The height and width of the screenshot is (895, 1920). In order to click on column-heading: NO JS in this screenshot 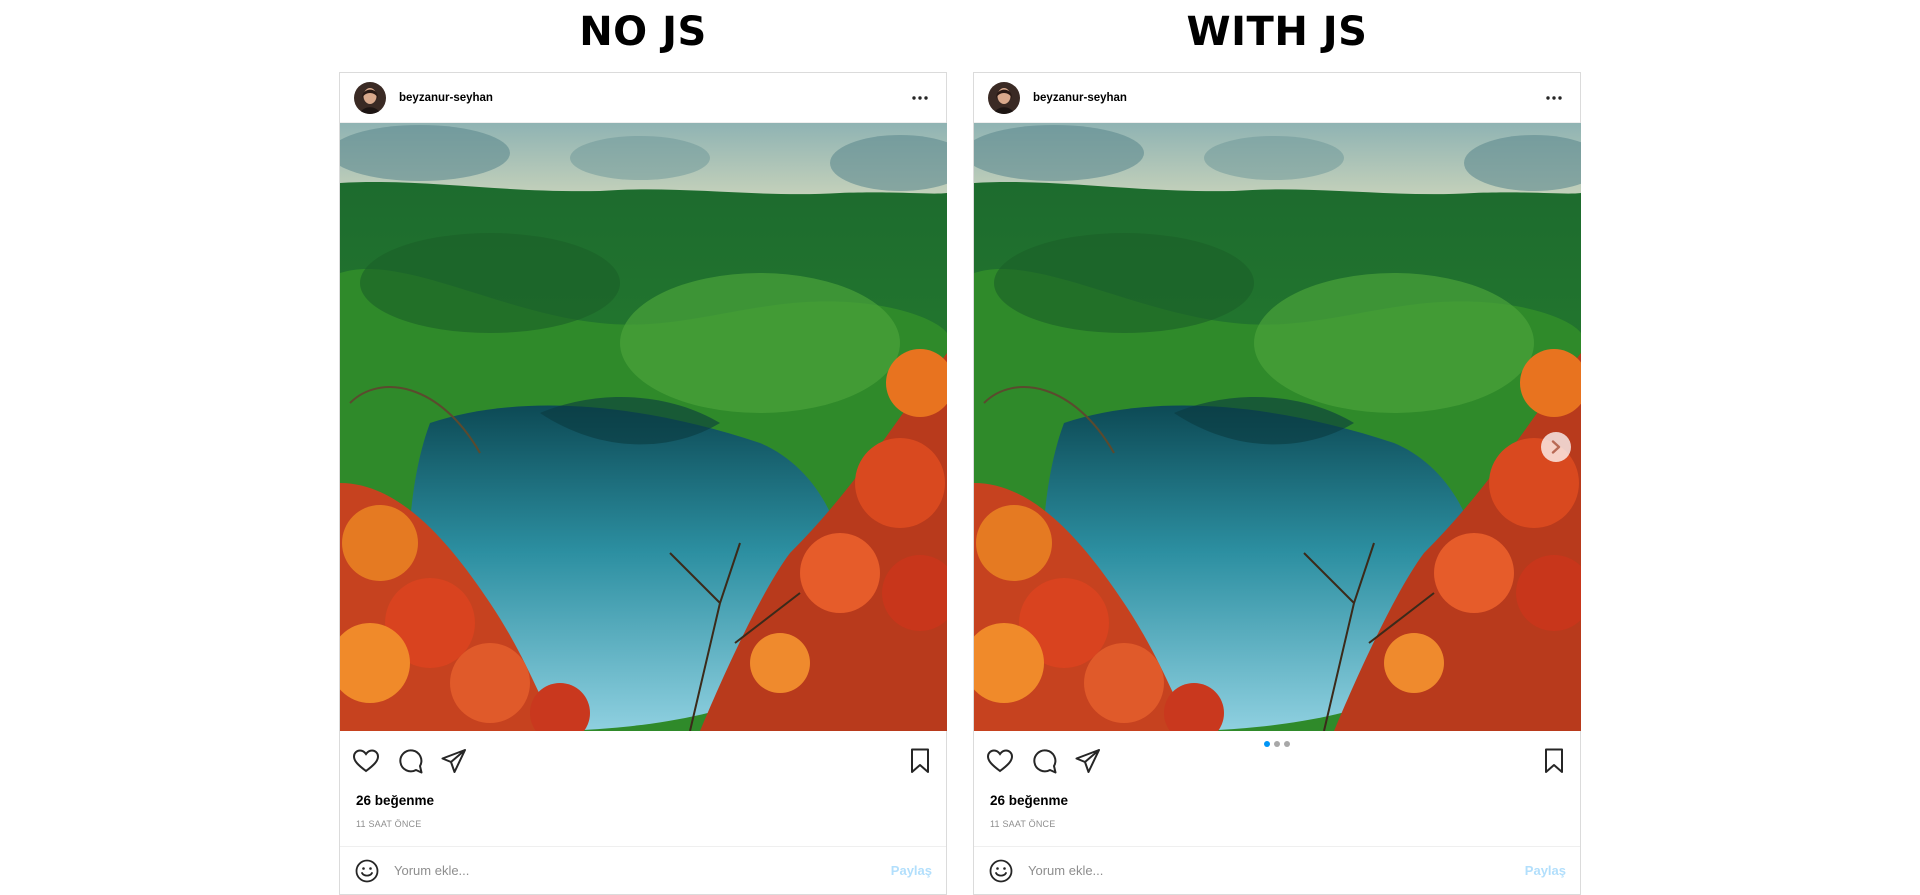, I will do `click(643, 32)`.